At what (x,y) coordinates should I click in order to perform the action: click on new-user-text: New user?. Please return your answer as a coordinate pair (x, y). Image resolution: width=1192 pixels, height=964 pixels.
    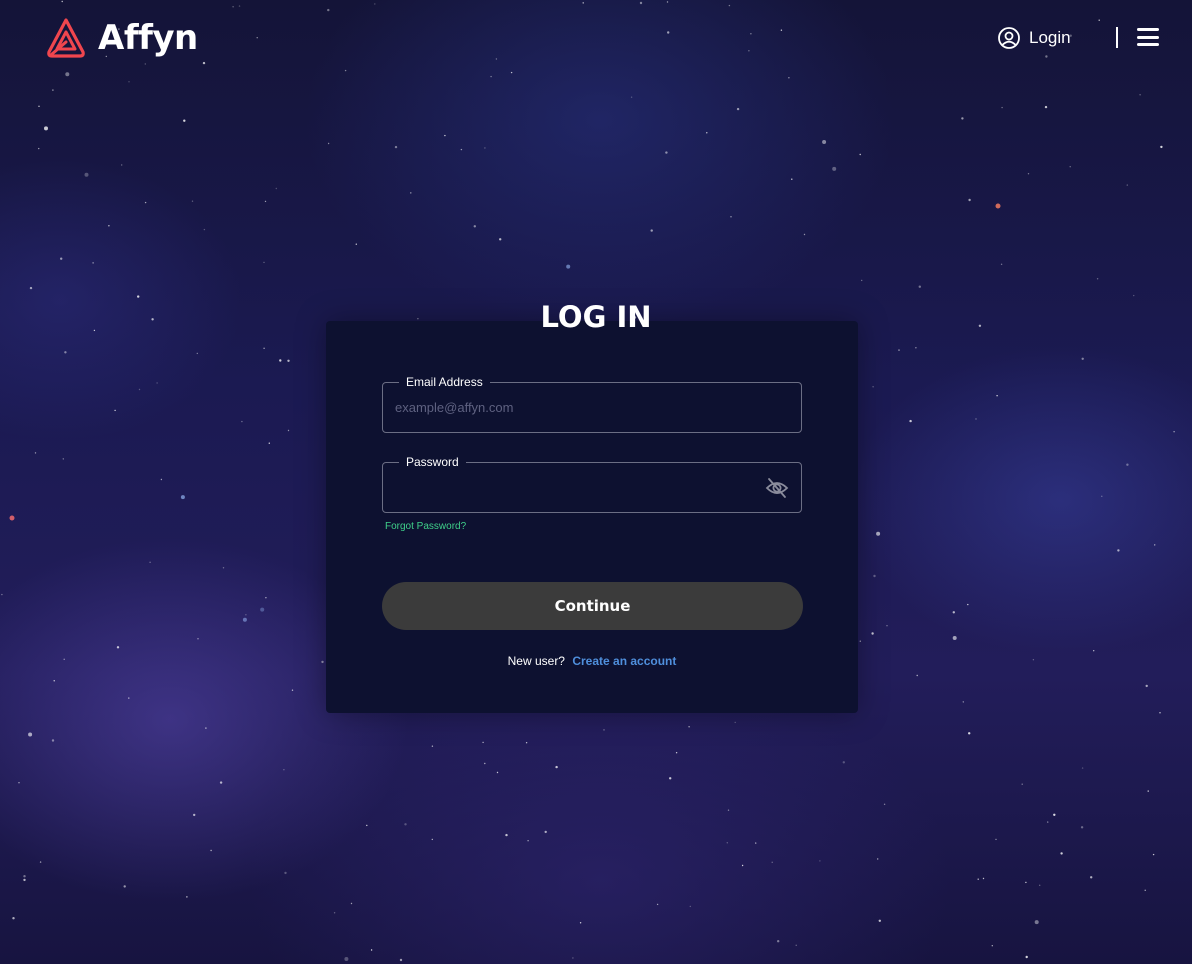
    Looking at the image, I should click on (536, 661).